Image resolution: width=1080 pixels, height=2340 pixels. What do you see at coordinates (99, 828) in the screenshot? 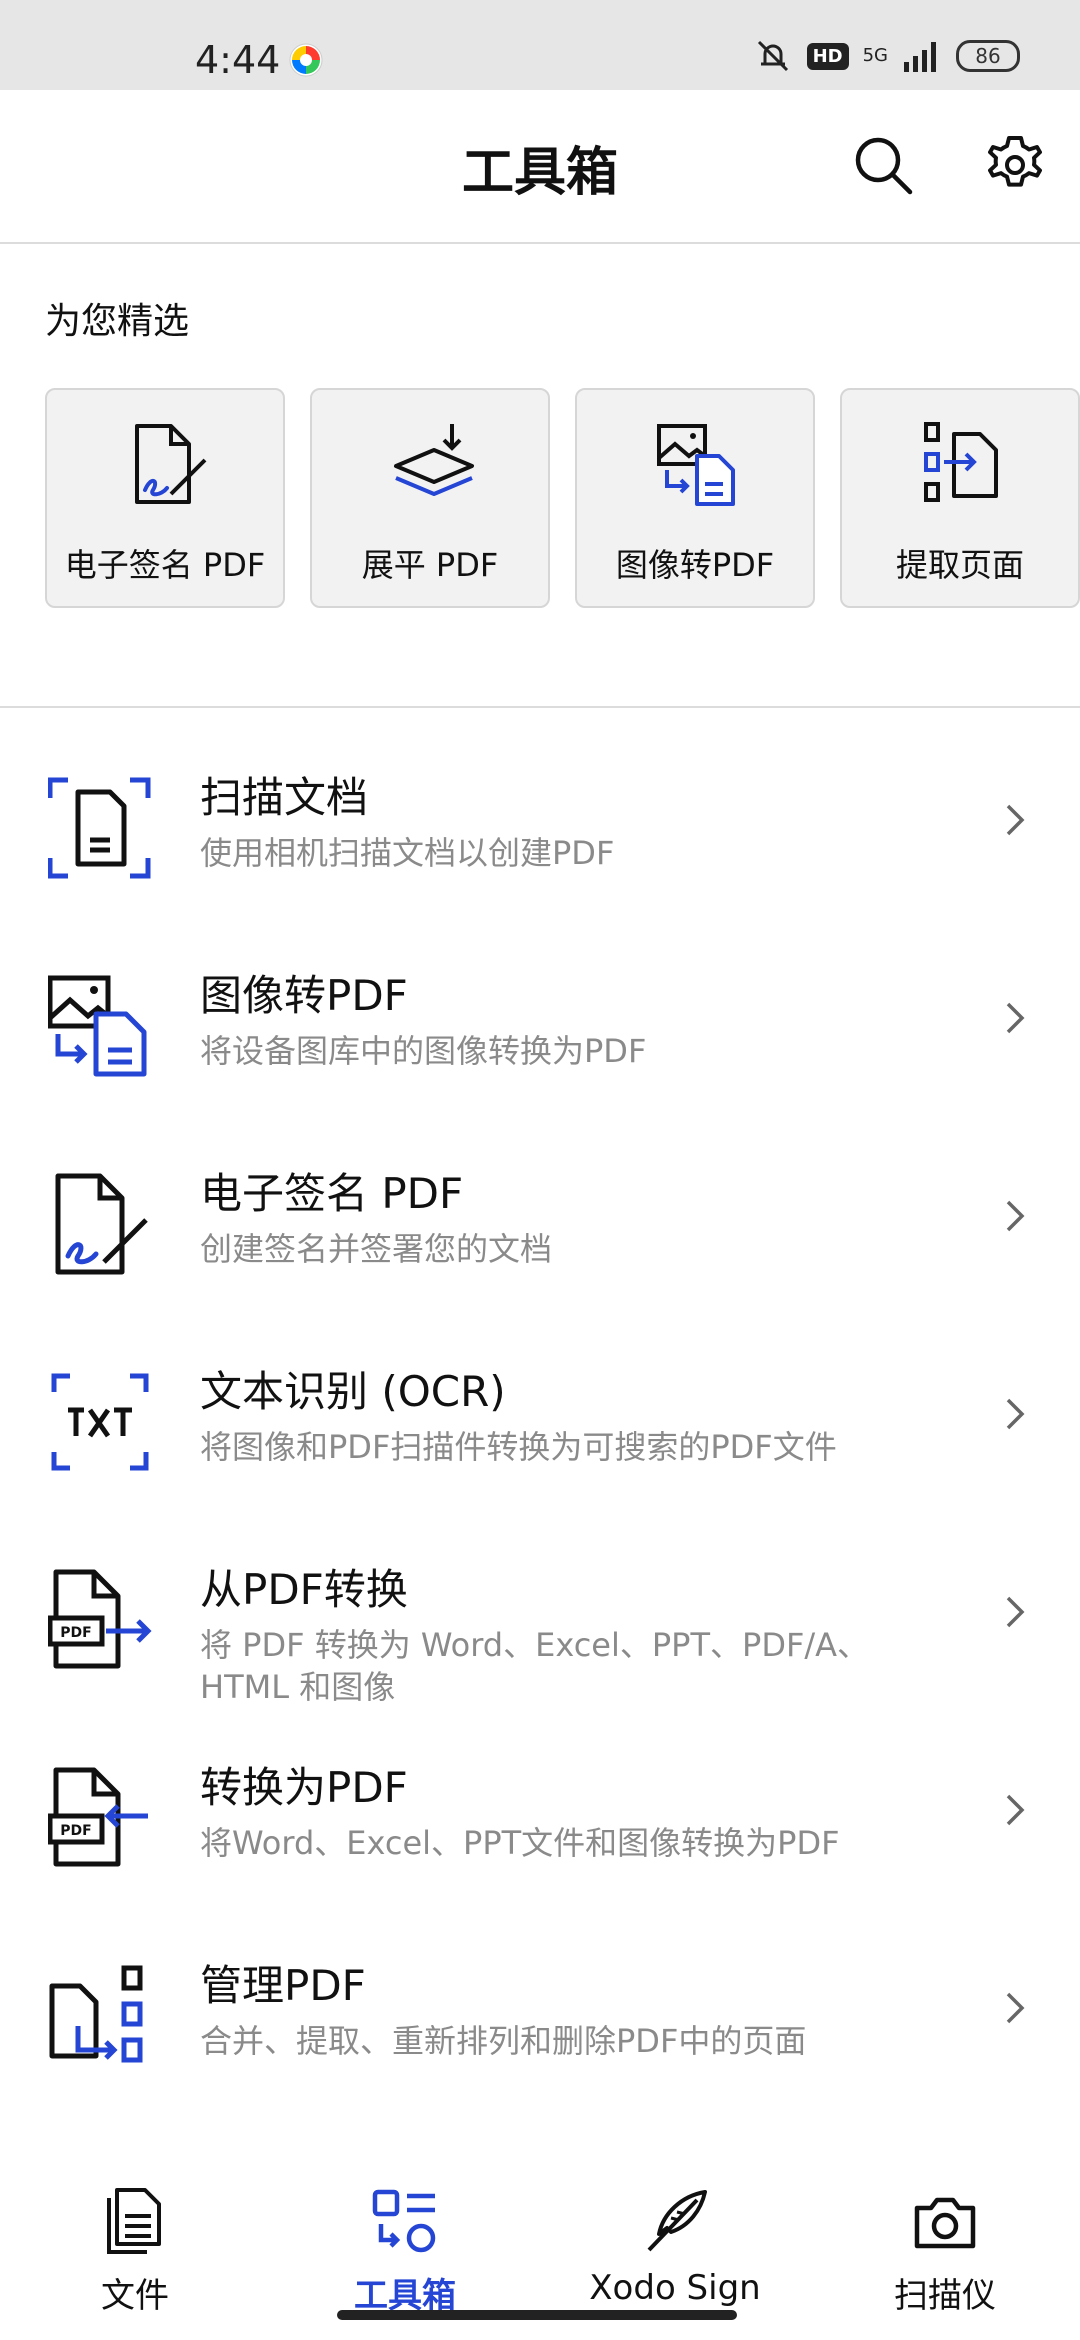
I see `scan-doc-icon` at bounding box center [99, 828].